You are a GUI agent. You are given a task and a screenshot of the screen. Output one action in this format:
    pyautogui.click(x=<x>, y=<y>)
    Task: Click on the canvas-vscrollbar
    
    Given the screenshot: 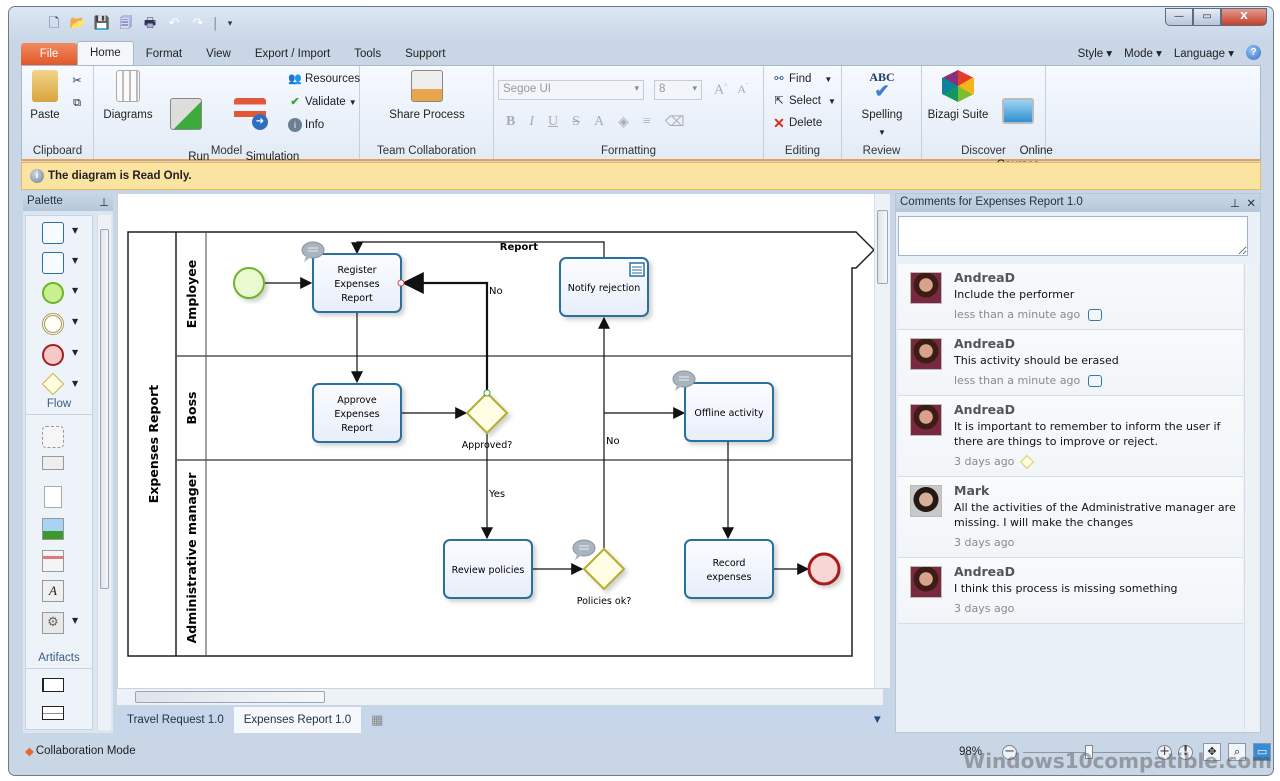 What is the action you would take?
    pyautogui.click(x=882, y=441)
    